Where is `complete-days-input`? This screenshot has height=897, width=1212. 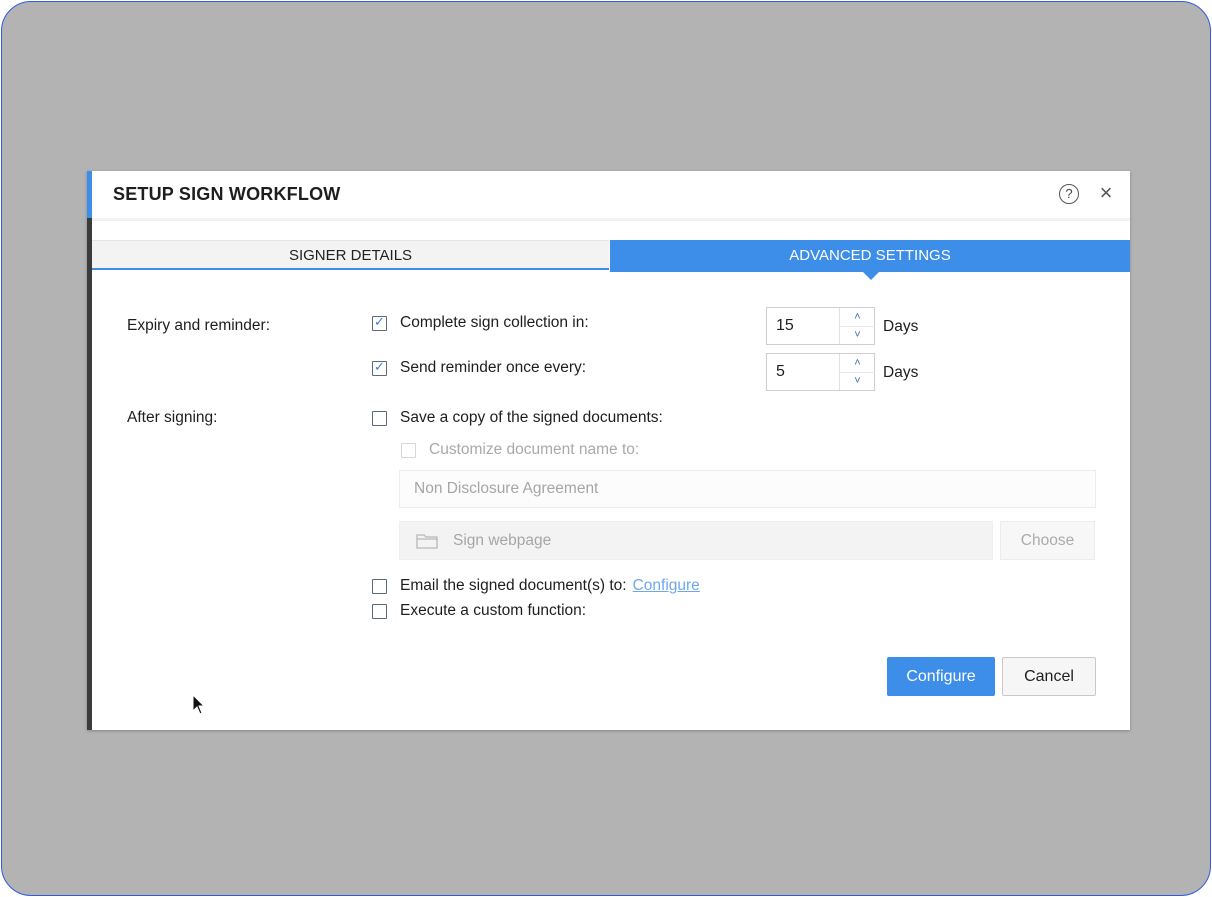 complete-days-input is located at coordinates (803, 326).